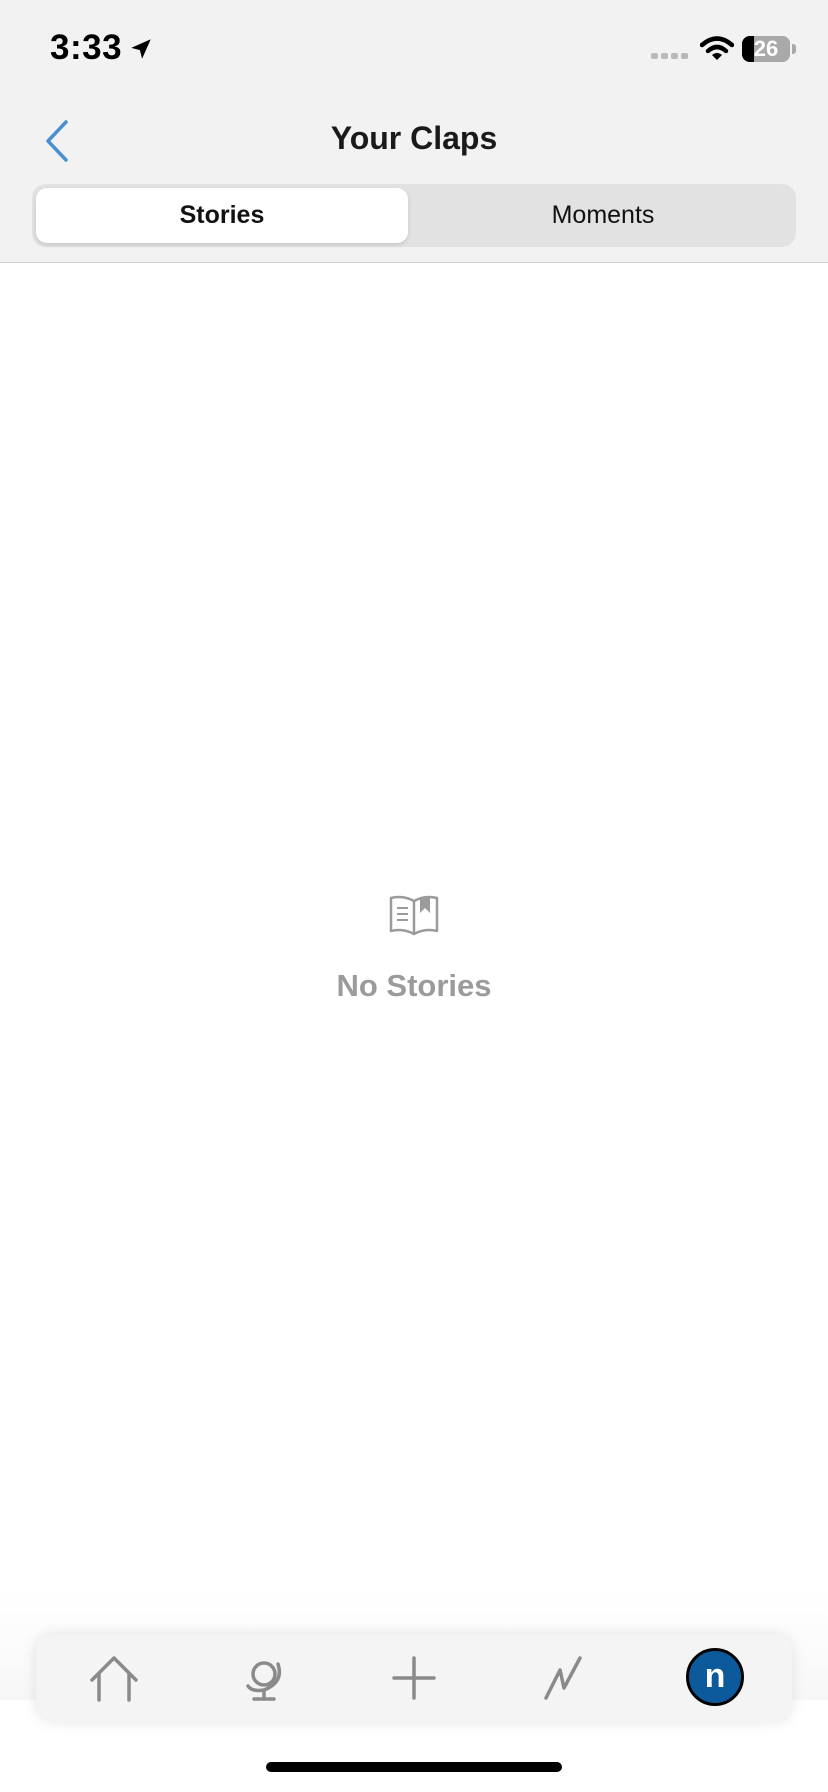 This screenshot has width=828, height=1792. I want to click on tab-home, so click(114, 1678).